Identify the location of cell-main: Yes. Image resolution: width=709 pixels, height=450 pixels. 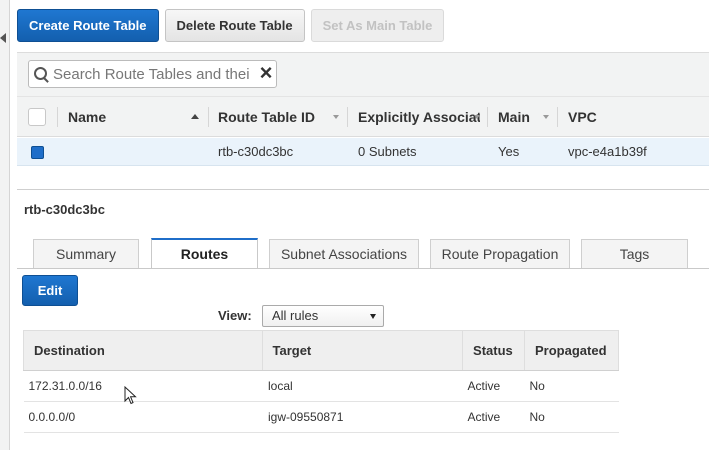
(509, 151).